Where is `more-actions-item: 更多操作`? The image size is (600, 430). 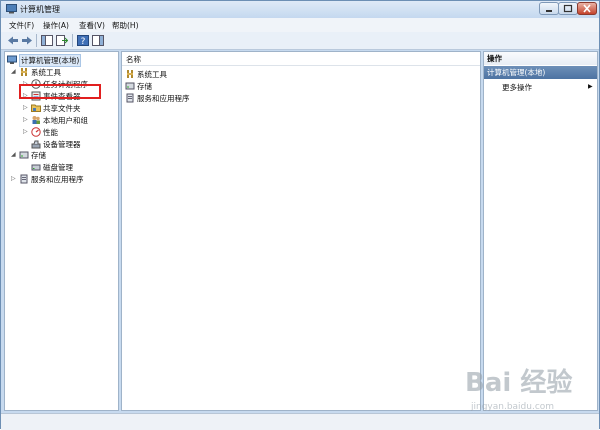 more-actions-item: 更多操作 is located at coordinates (517, 87).